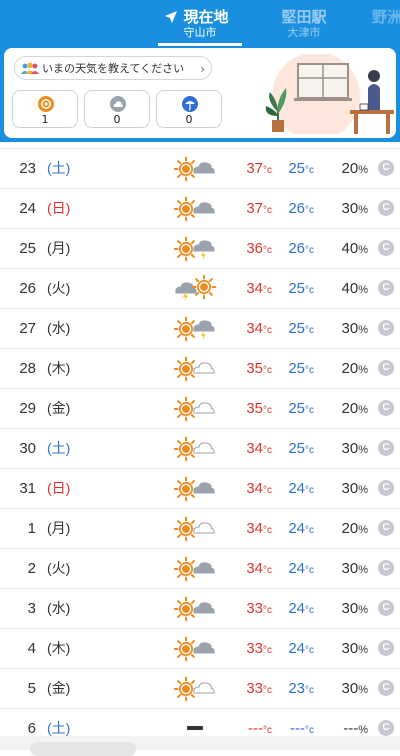 The width and height of the screenshot is (400, 756). What do you see at coordinates (304, 24) in the screenshot?
I see `tab-katata-station: 堅田駅 大津市` at bounding box center [304, 24].